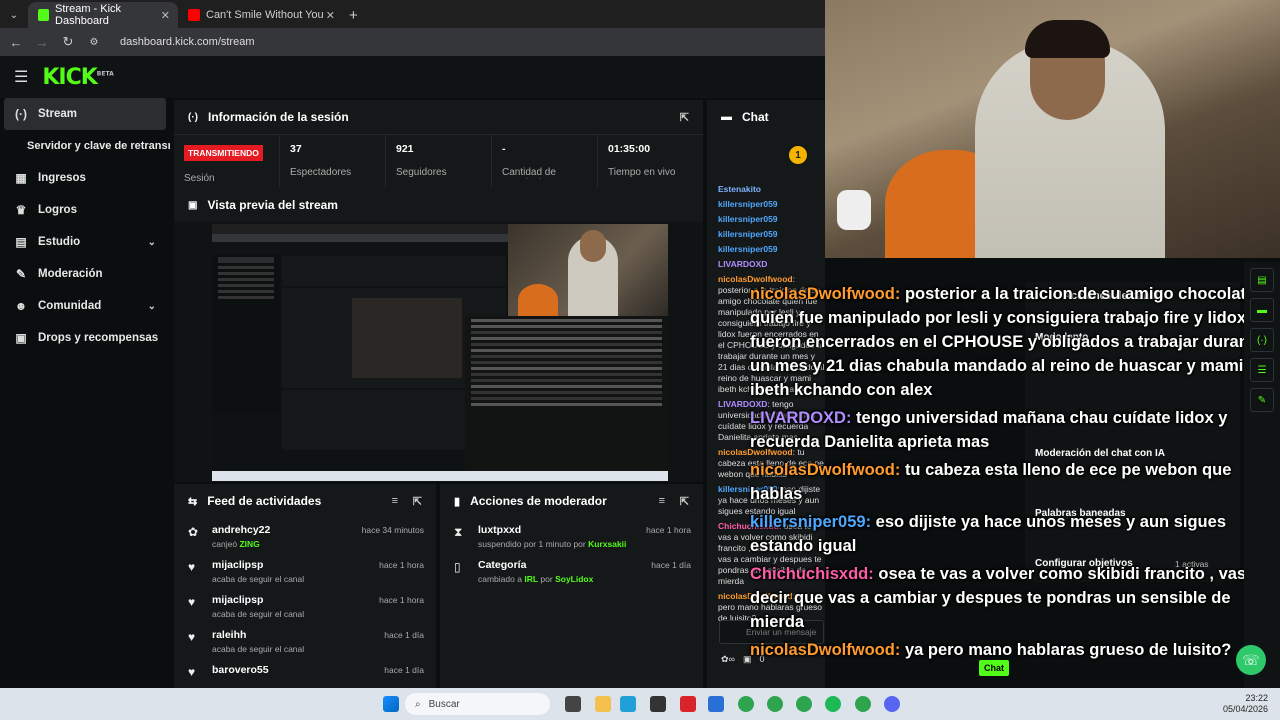 Image resolution: width=1280 pixels, height=720 pixels. I want to click on sidebar-item-label: Servidor y clave de retransmisión, so click(98, 146).